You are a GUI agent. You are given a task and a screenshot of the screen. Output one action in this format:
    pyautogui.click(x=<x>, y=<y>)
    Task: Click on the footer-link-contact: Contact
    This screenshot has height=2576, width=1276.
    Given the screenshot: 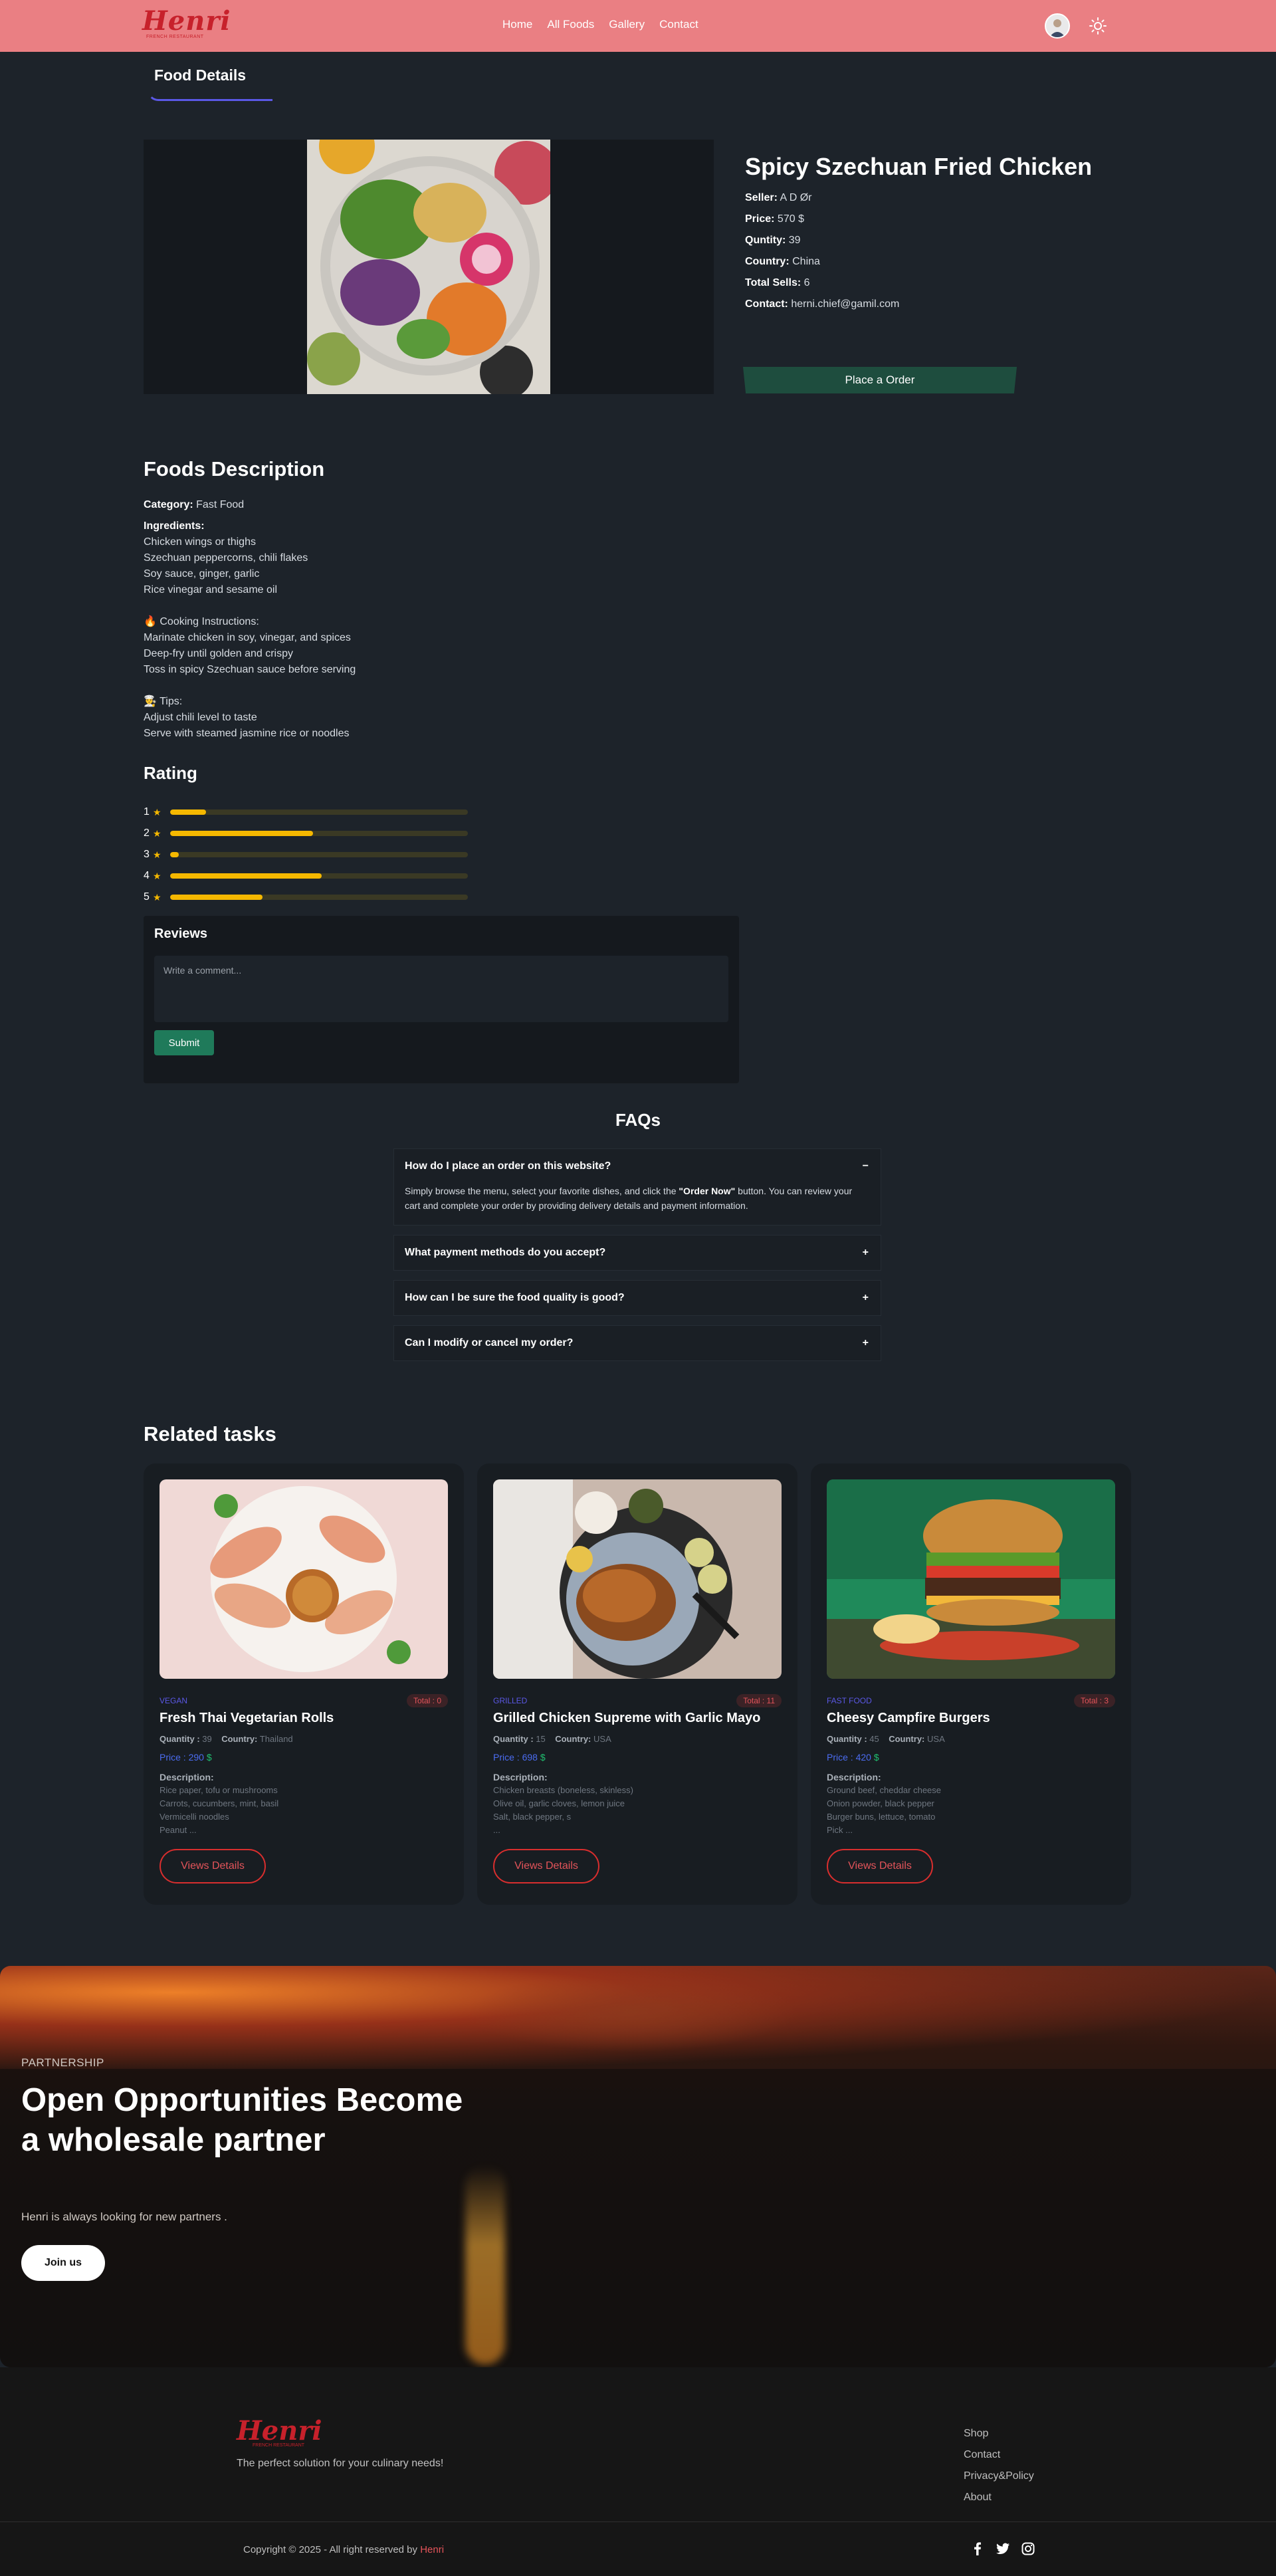 What is the action you would take?
    pyautogui.click(x=999, y=2455)
    